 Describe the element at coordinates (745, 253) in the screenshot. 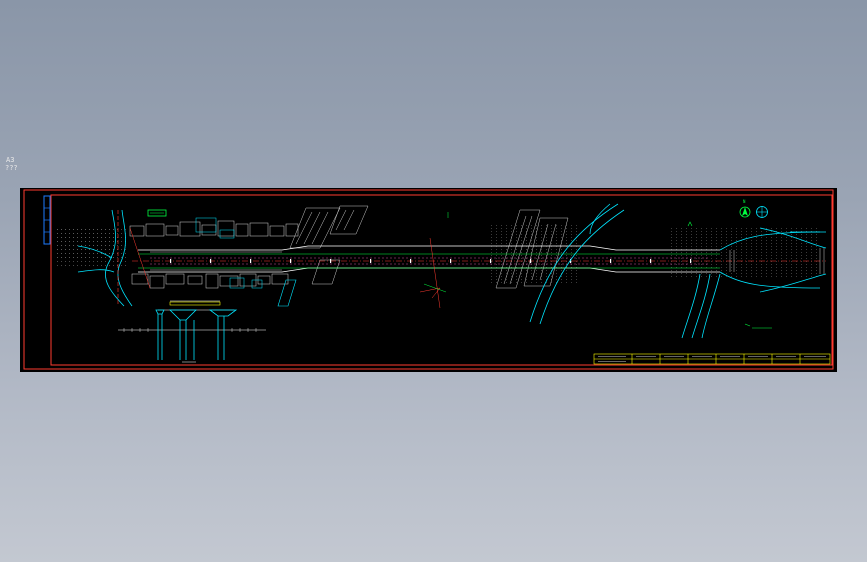

I see `terrain-right` at that location.